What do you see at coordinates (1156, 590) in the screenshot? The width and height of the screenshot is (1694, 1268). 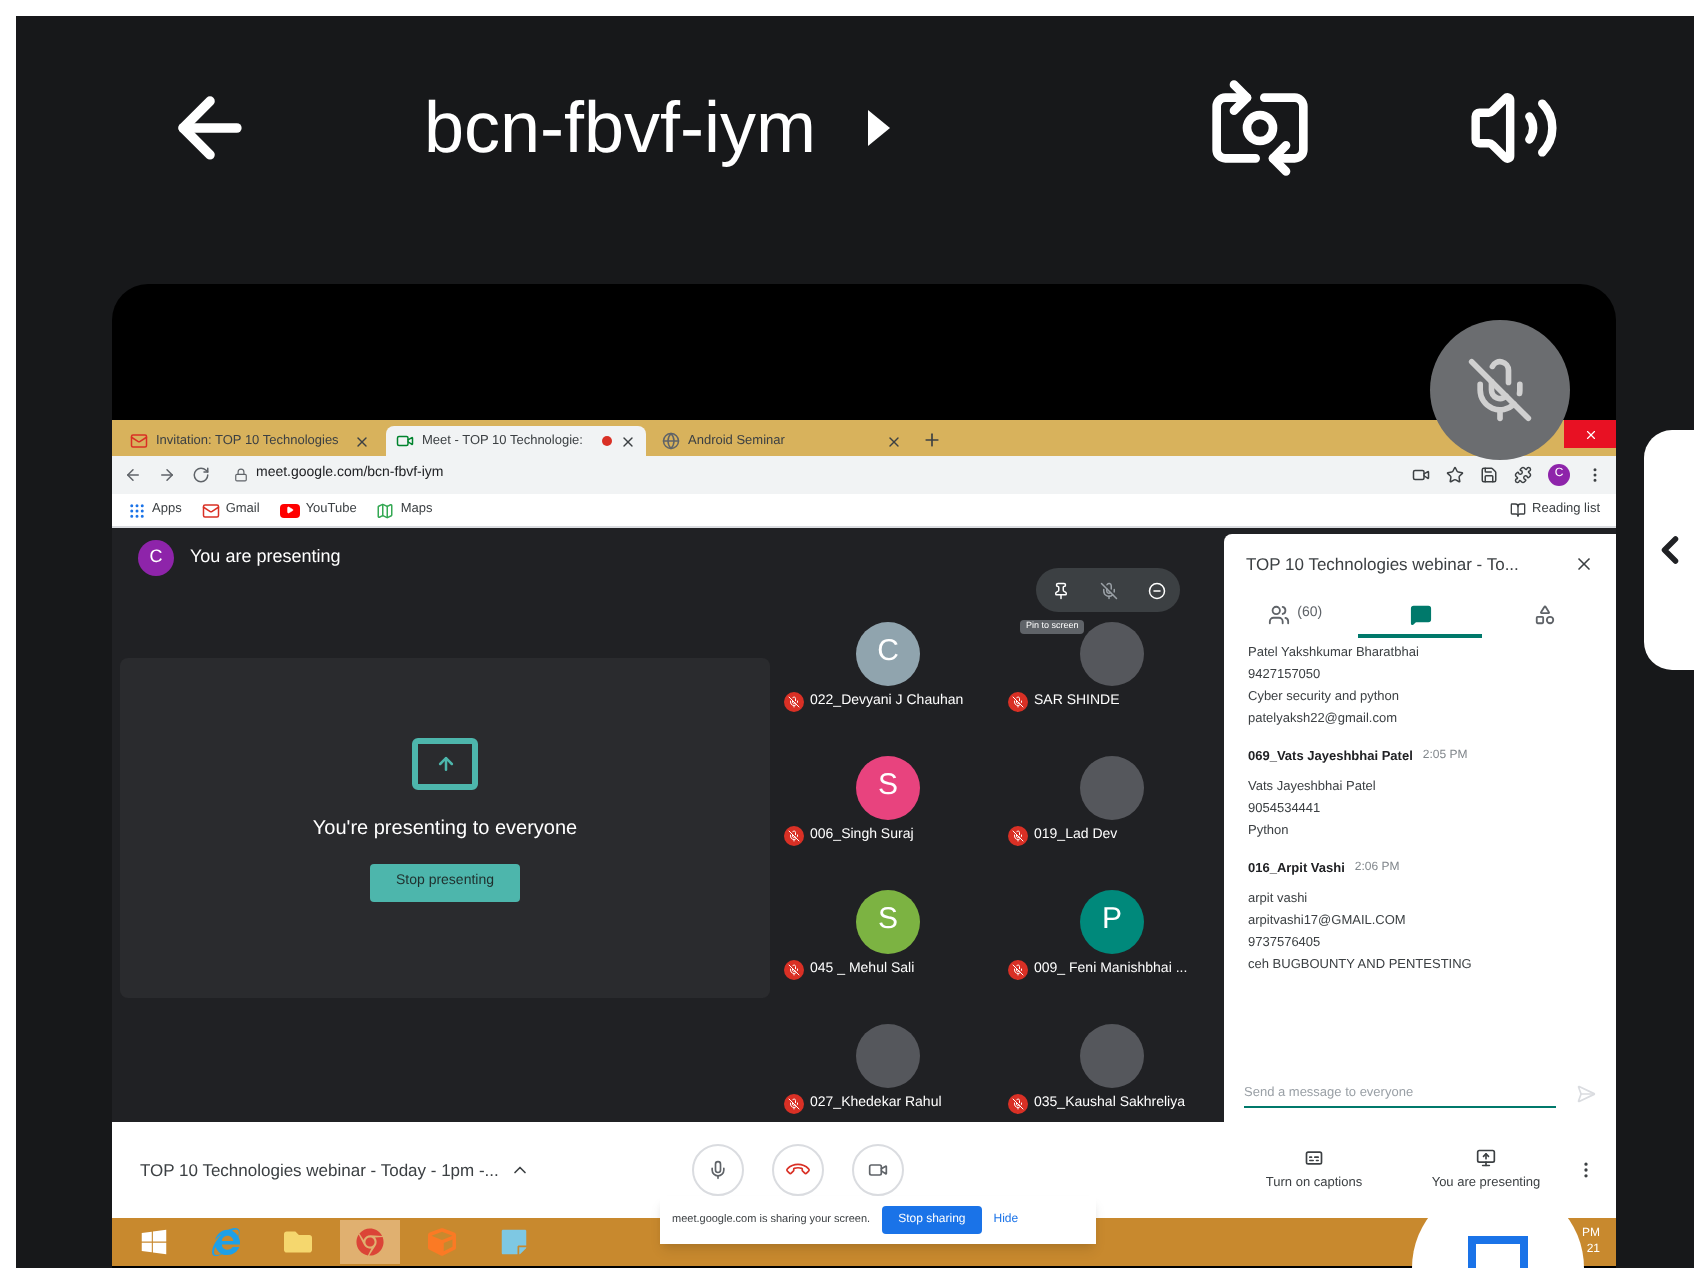 I see `remove-icon` at bounding box center [1156, 590].